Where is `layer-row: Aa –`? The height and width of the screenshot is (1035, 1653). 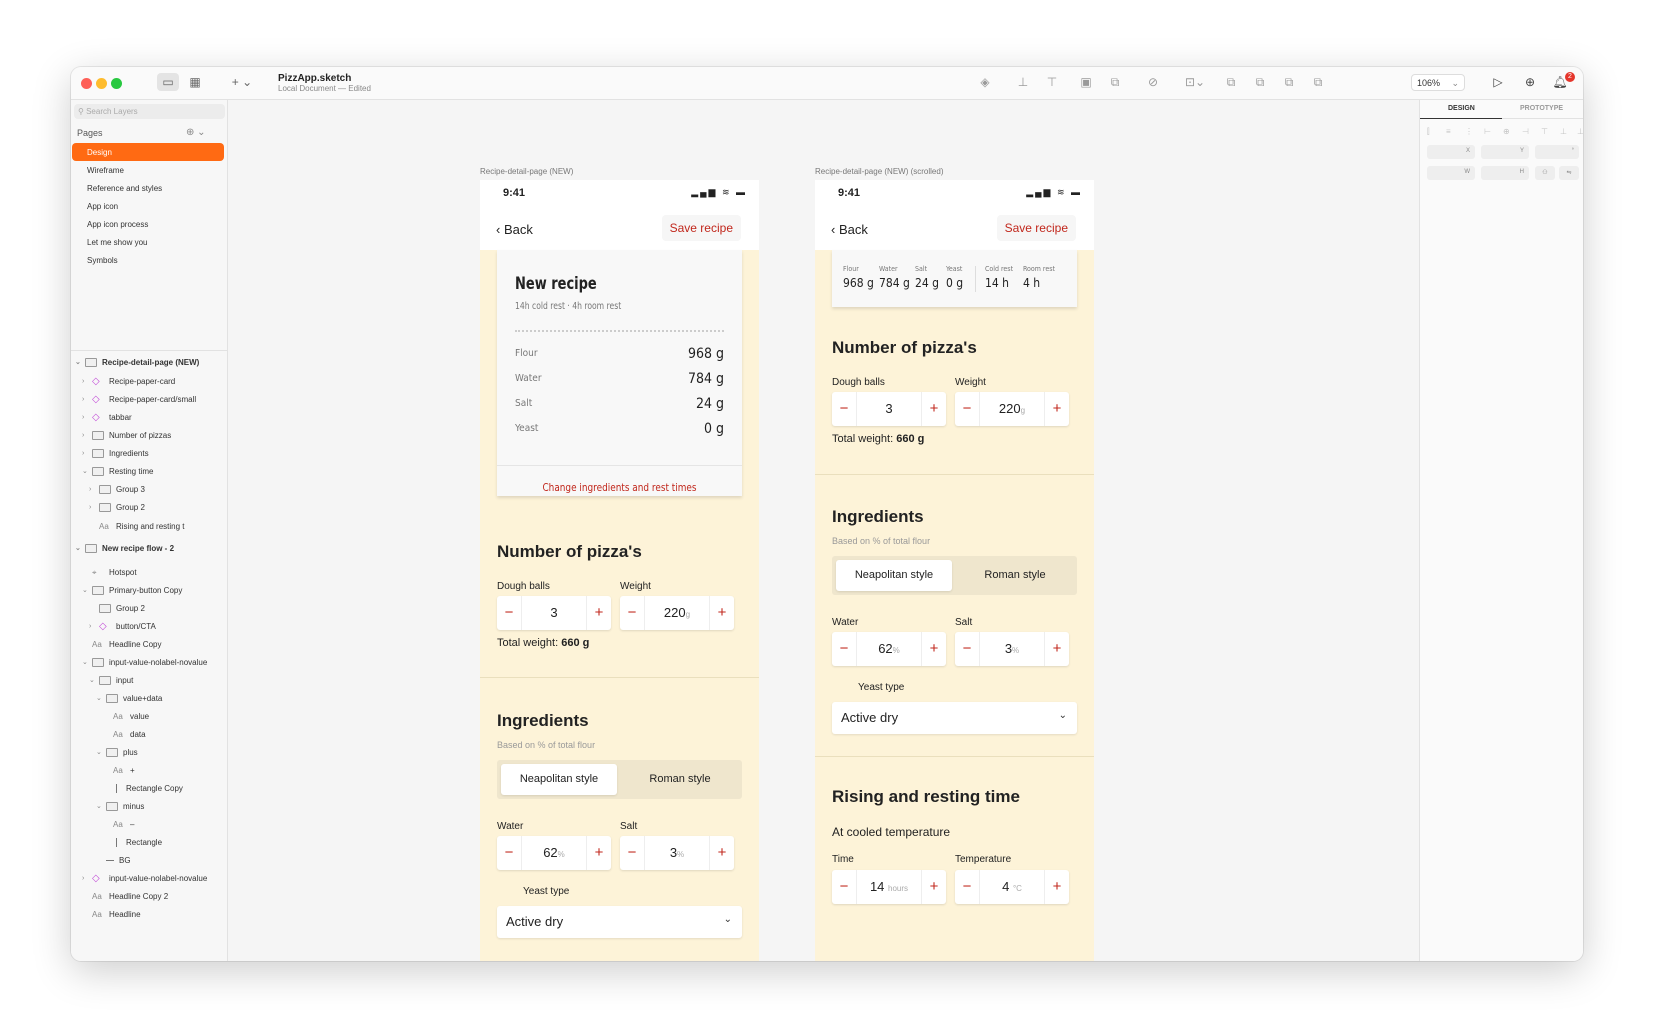
layer-row: Aa – is located at coordinates (118, 824).